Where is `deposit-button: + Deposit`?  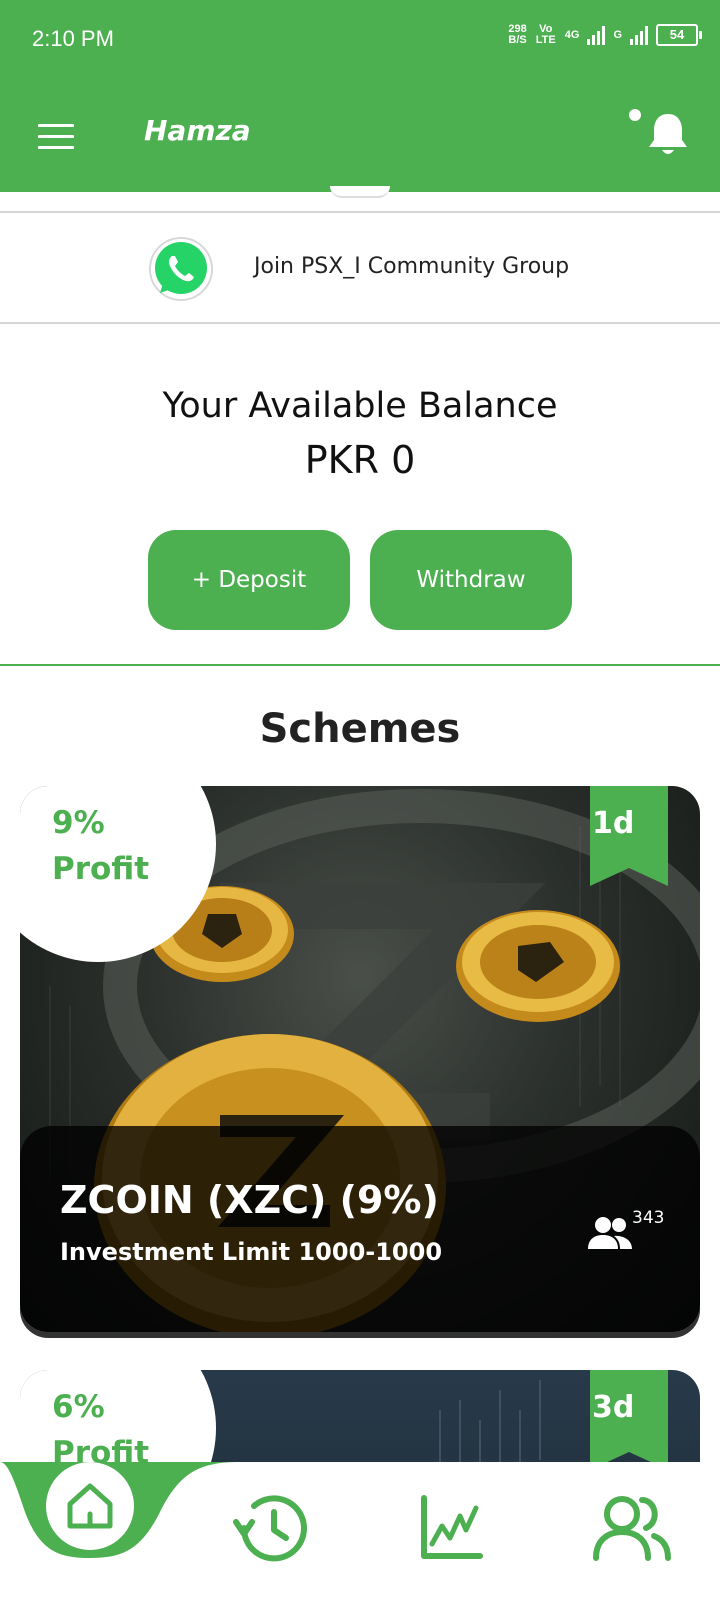
deposit-button: + Deposit is located at coordinates (249, 580).